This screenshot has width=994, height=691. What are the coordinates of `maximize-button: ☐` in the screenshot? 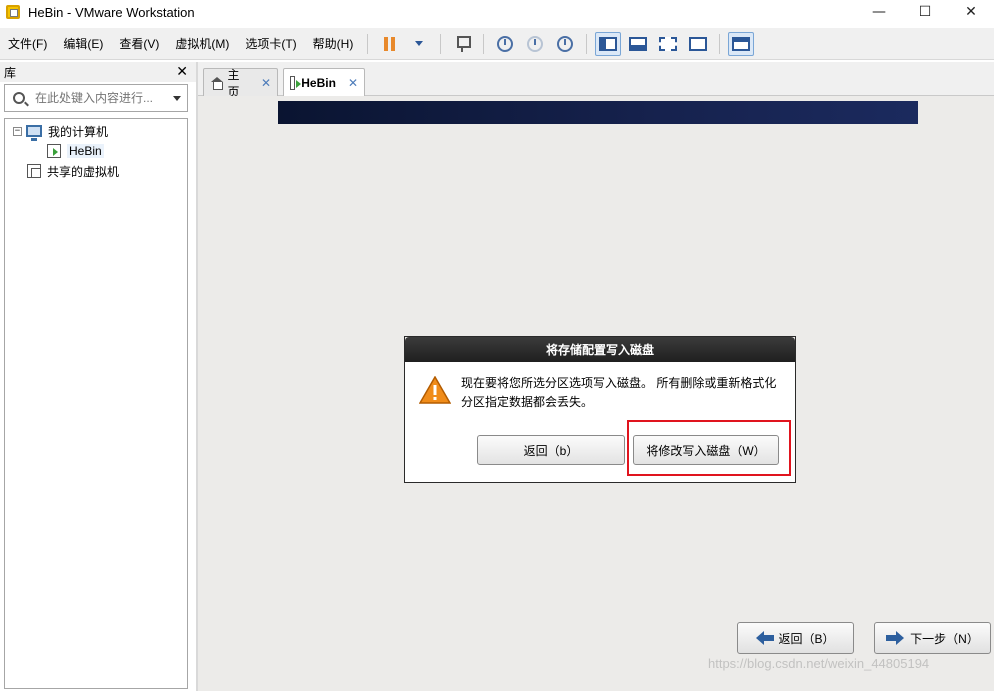 It's located at (925, 12).